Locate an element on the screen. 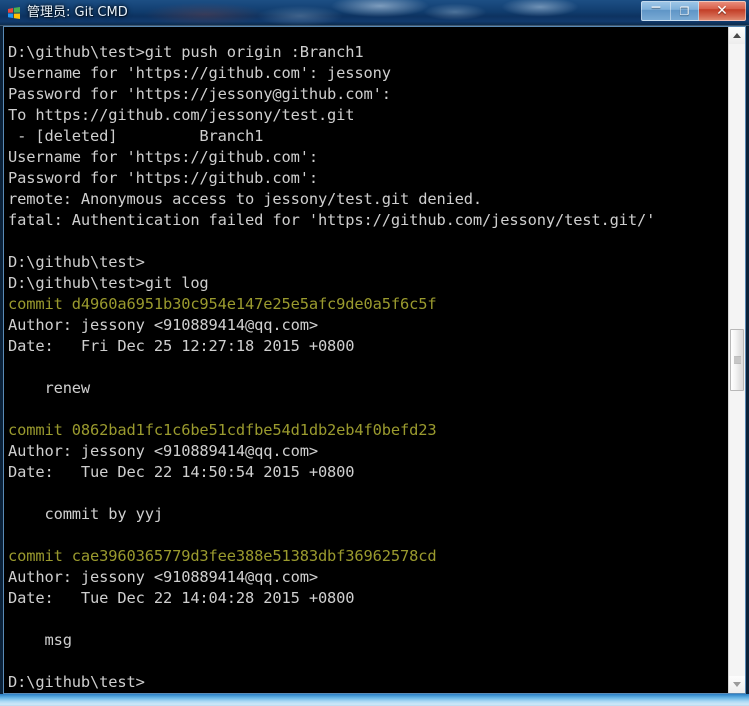  window-bottom-edge is located at coordinates (374, 700).